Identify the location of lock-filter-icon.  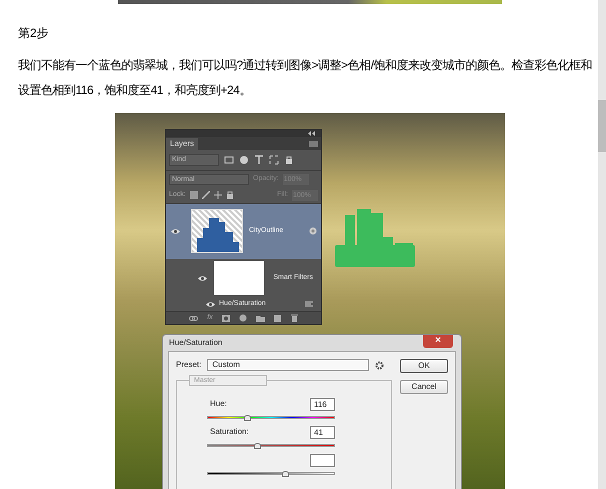
(289, 160).